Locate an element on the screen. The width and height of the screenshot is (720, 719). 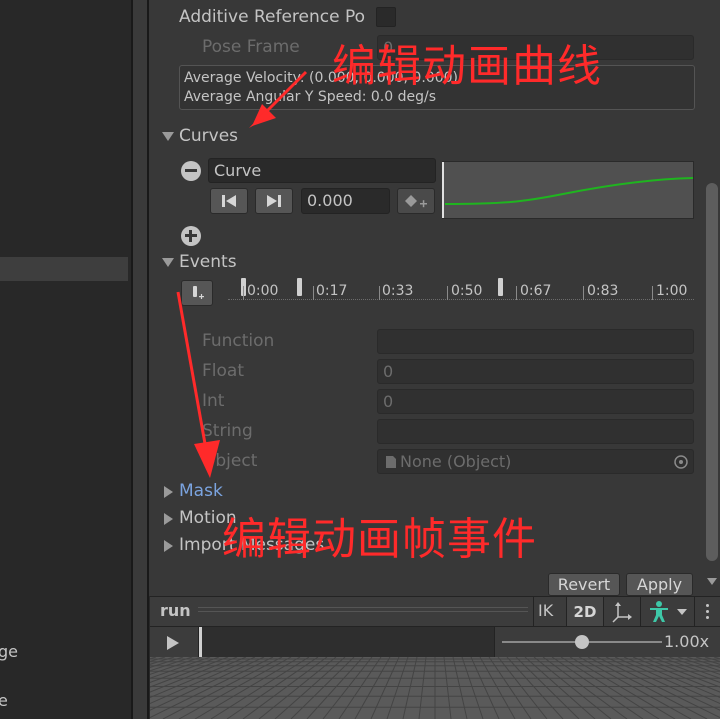
add-key-button is located at coordinates (416, 201).